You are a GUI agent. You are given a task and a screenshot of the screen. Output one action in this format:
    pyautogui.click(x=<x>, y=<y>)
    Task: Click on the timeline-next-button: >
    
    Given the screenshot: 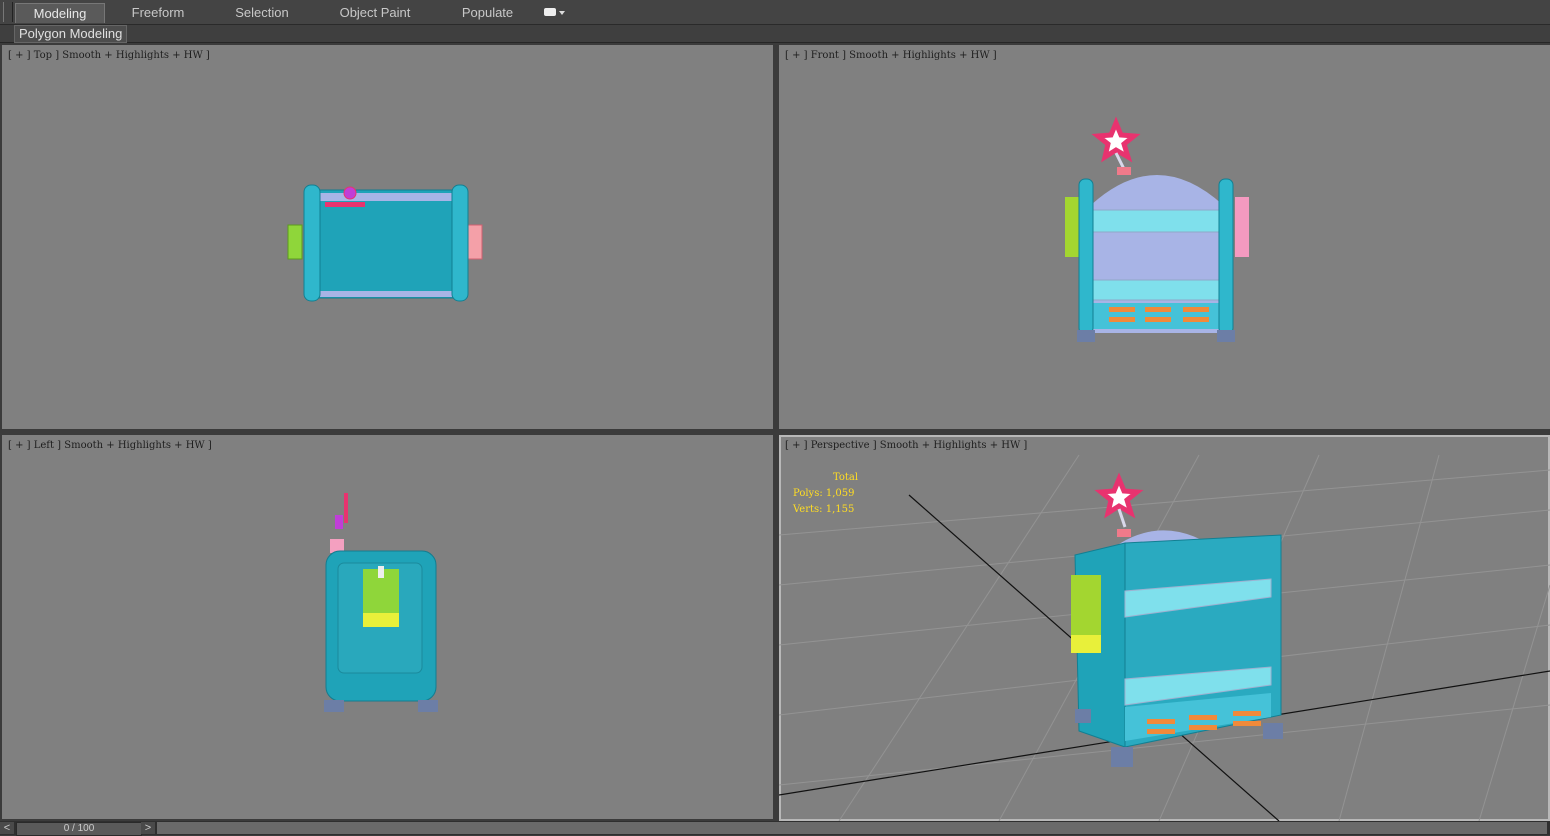 What is the action you would take?
    pyautogui.click(x=148, y=828)
    